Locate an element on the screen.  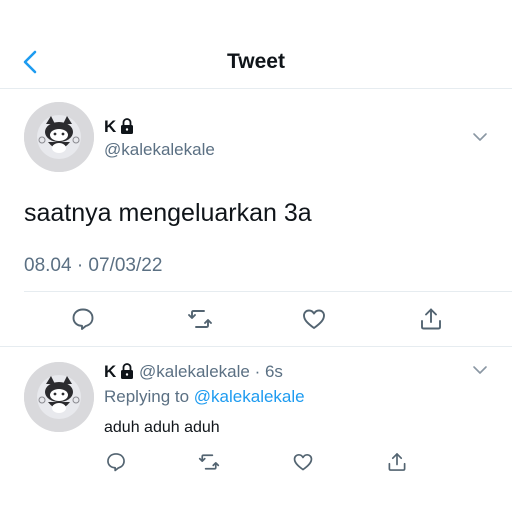
tweet-timestamp: 08.04 · 07/03/22 is located at coordinates (93, 266).